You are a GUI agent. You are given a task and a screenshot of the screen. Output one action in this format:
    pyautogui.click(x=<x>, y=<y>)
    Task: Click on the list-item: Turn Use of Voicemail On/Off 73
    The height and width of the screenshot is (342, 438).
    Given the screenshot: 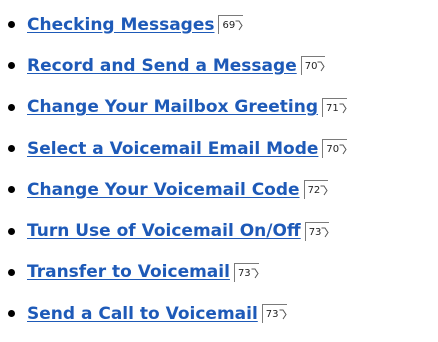 What is the action you would take?
    pyautogui.click(x=177, y=230)
    